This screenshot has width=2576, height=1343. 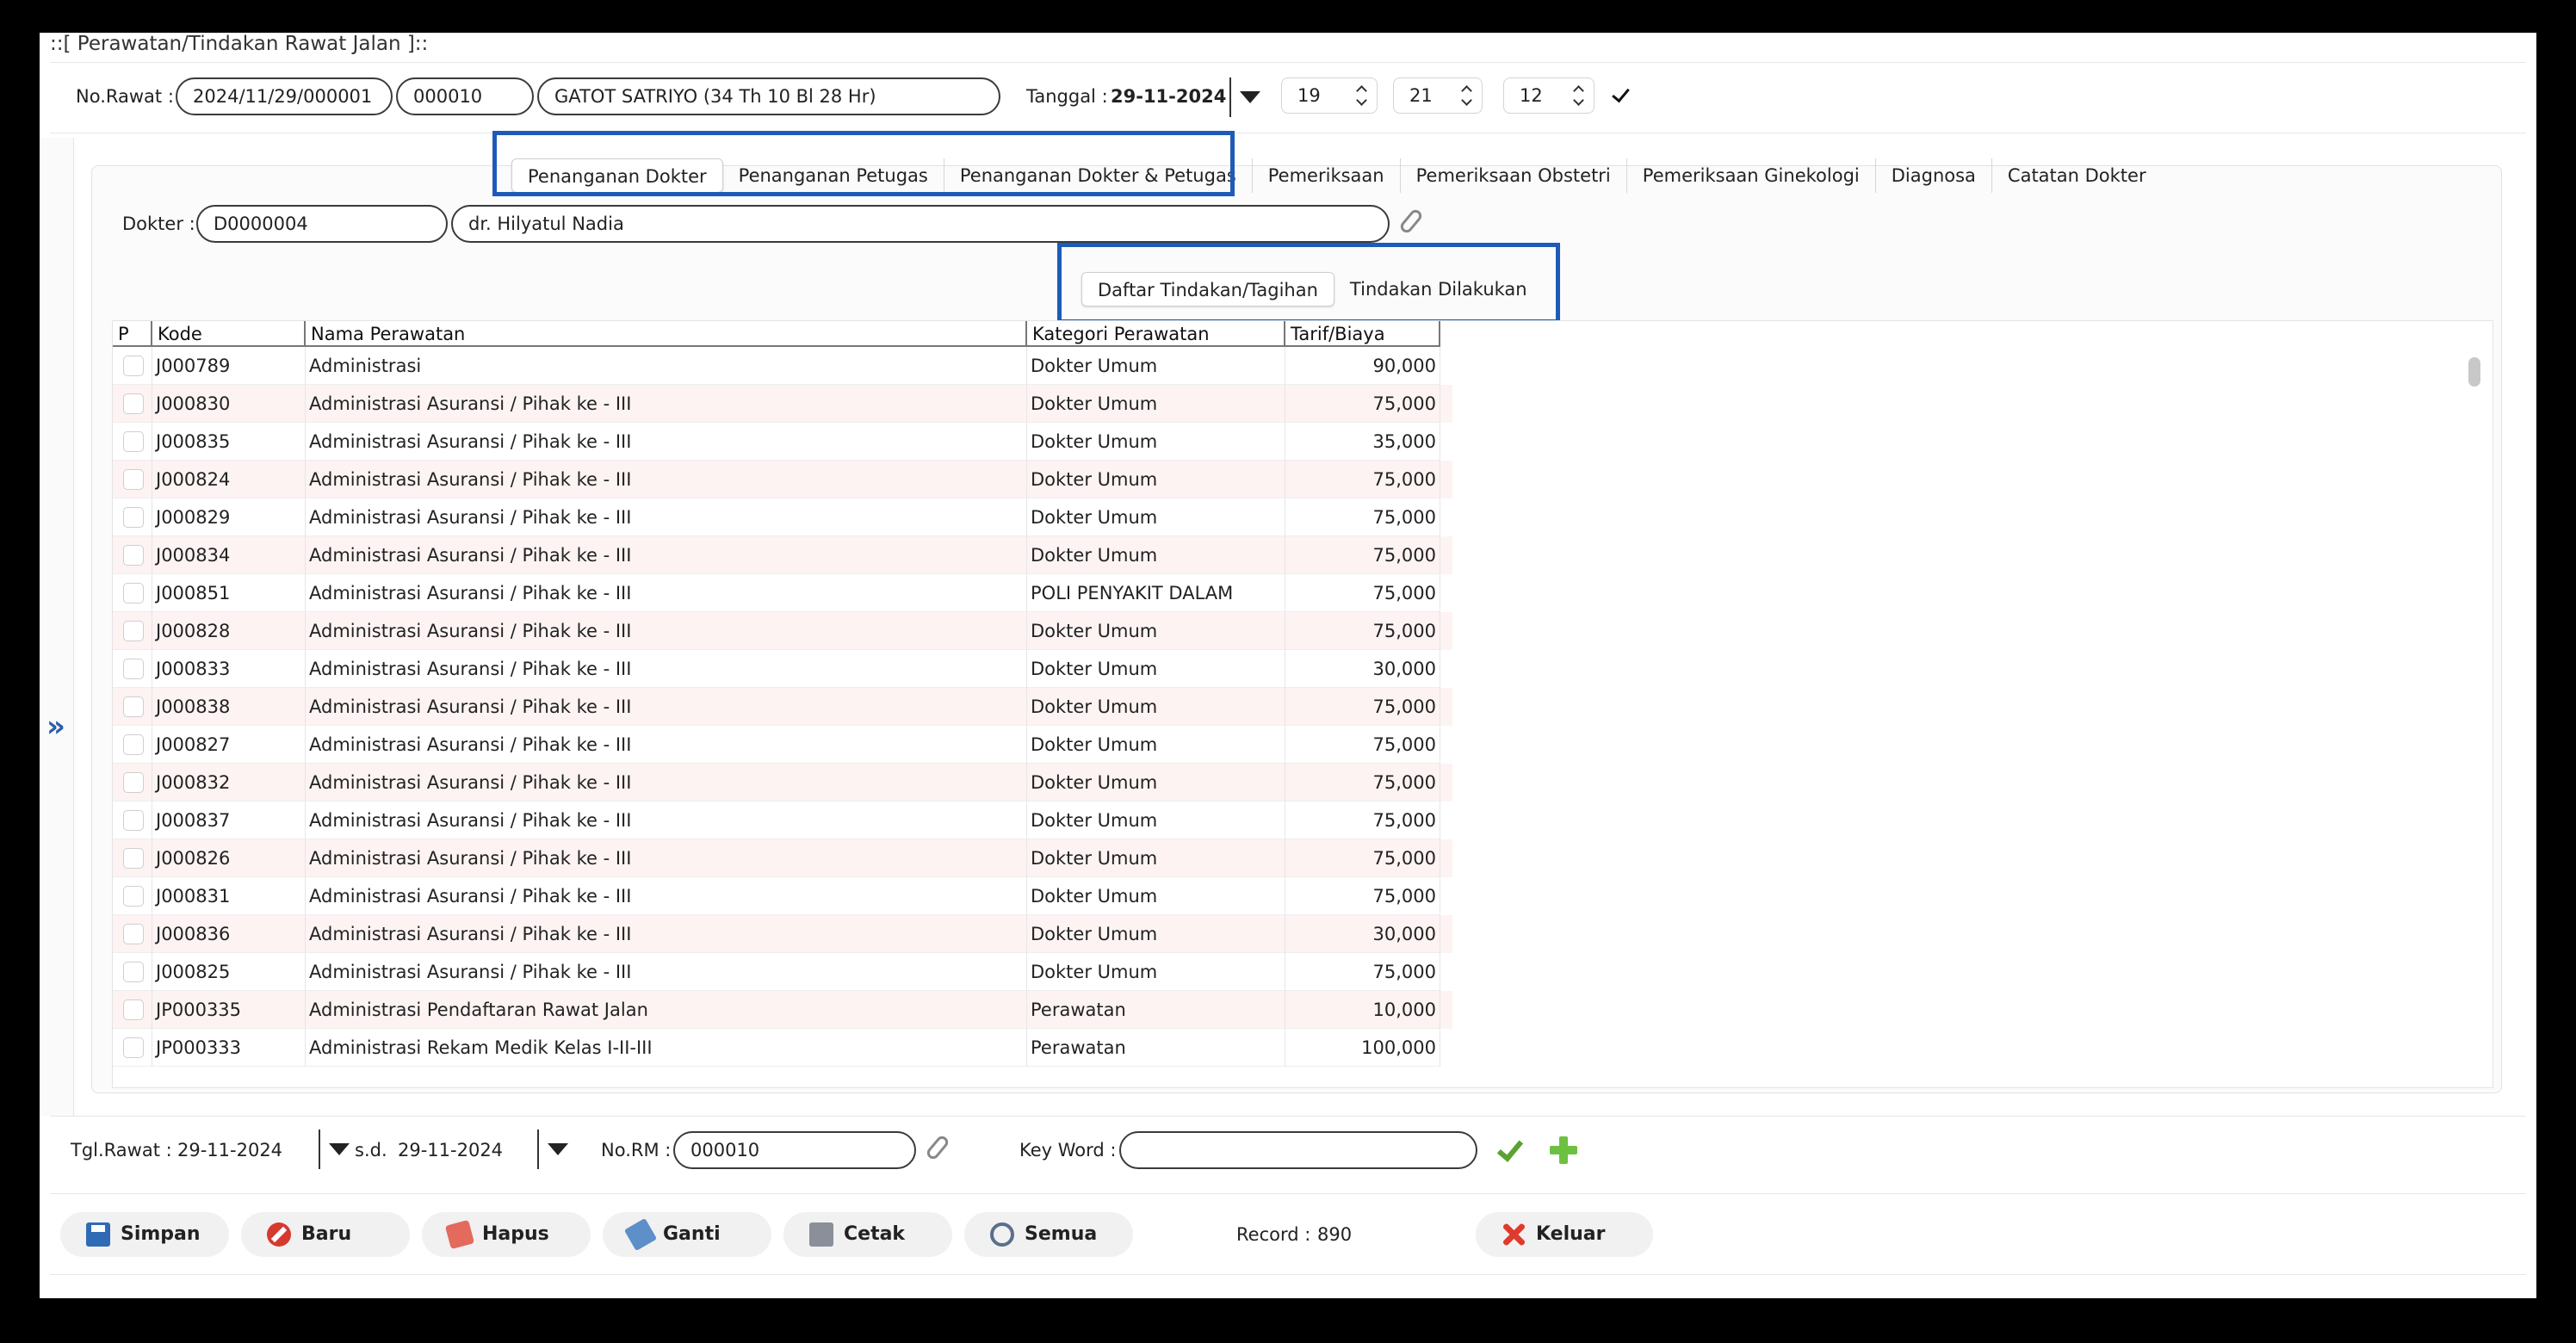 What do you see at coordinates (1564, 1150) in the screenshot?
I see `add-icon` at bounding box center [1564, 1150].